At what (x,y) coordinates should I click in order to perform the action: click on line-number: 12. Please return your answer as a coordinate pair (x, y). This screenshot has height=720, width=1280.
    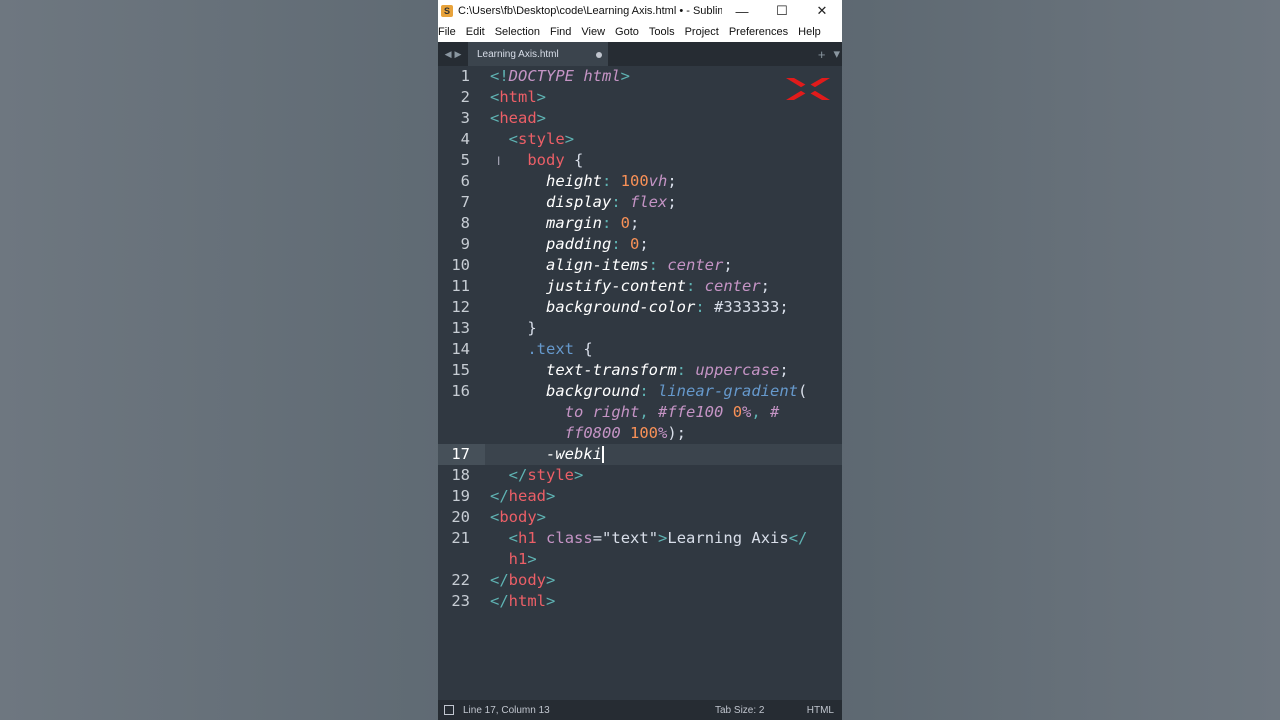
    Looking at the image, I should click on (460, 307).